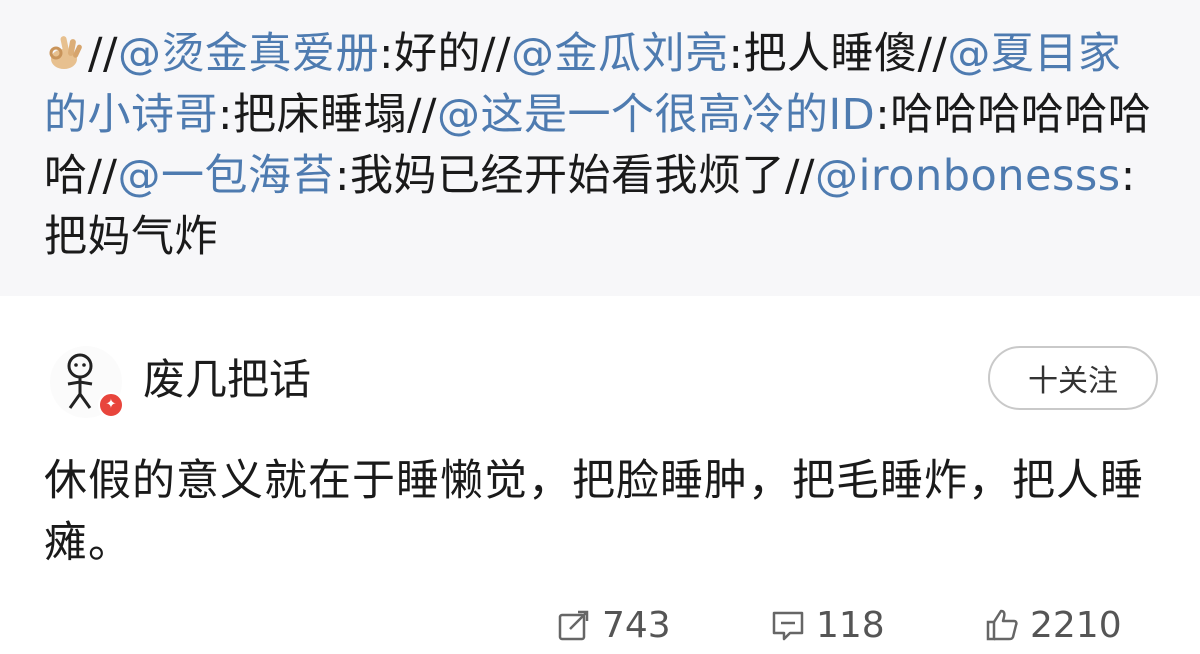 The height and width of the screenshot is (654, 1200). Describe the element at coordinates (227, 380) in the screenshot. I see `username: 废几把话` at that location.